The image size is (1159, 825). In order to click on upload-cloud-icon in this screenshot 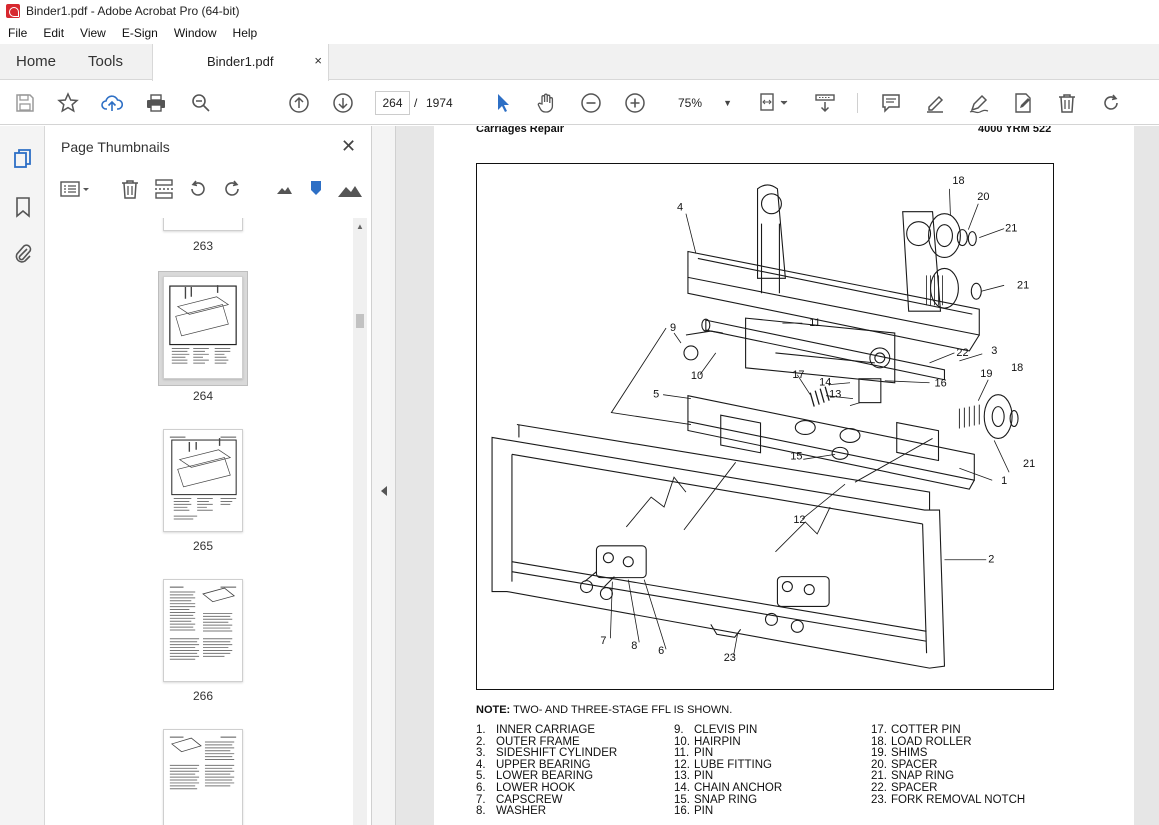, I will do `click(112, 103)`.